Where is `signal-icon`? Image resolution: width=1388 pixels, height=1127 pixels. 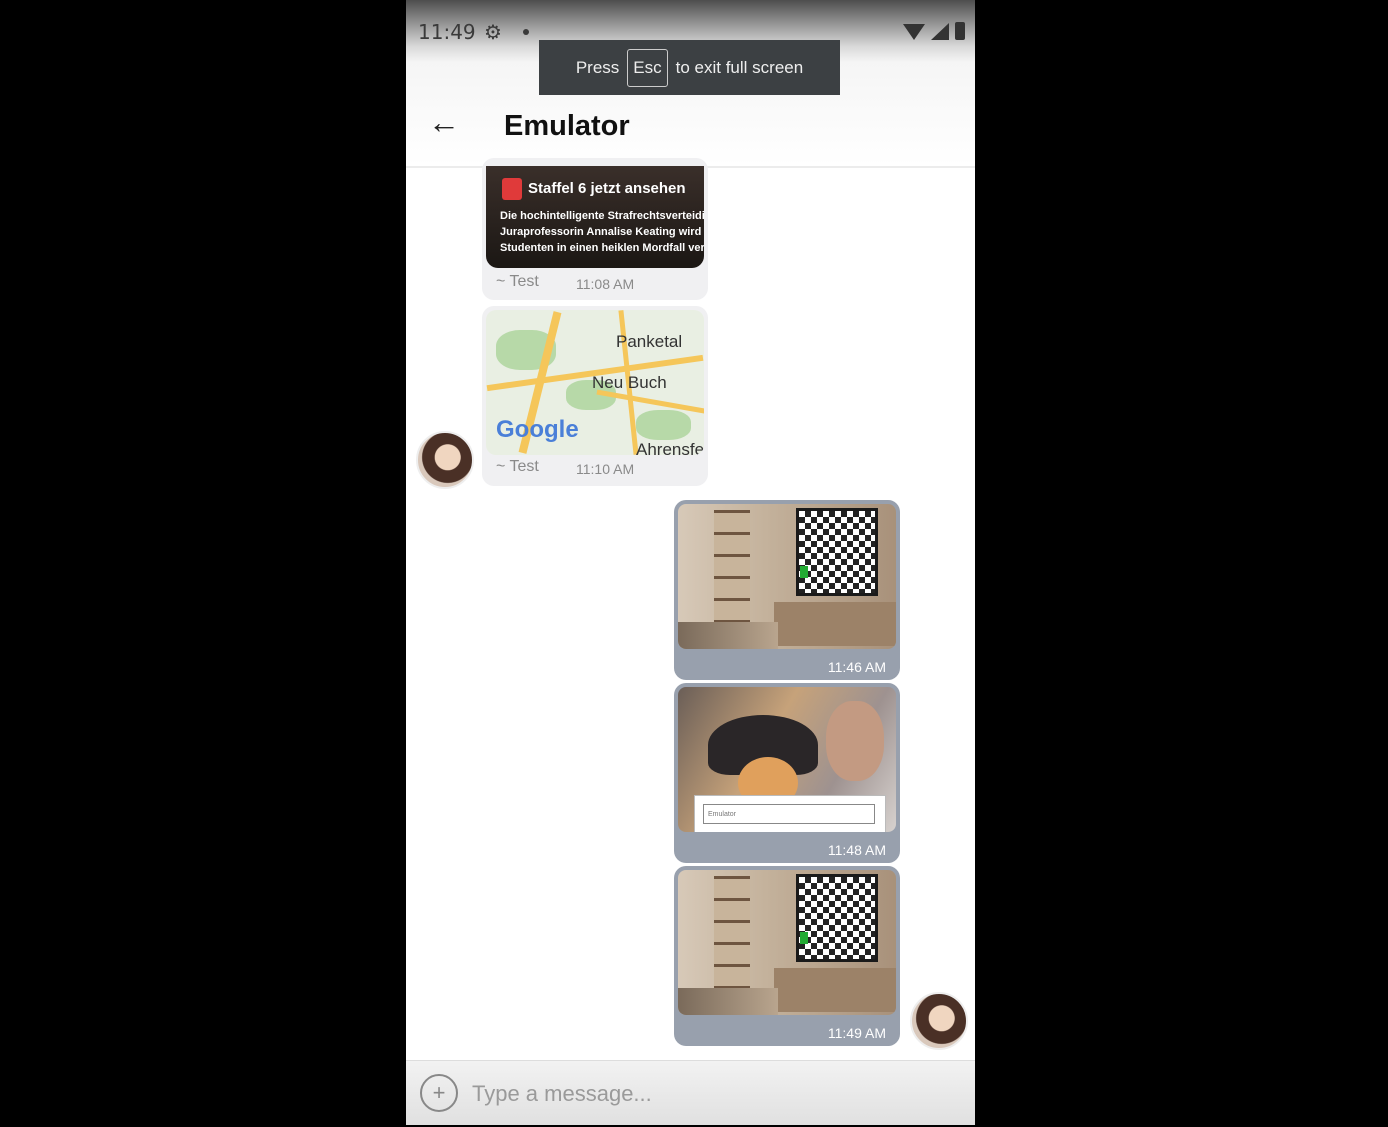
signal-icon is located at coordinates (940, 31).